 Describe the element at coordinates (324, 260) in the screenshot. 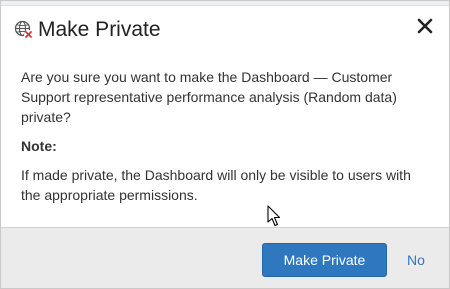

I see `make-private-button: Make Private` at that location.